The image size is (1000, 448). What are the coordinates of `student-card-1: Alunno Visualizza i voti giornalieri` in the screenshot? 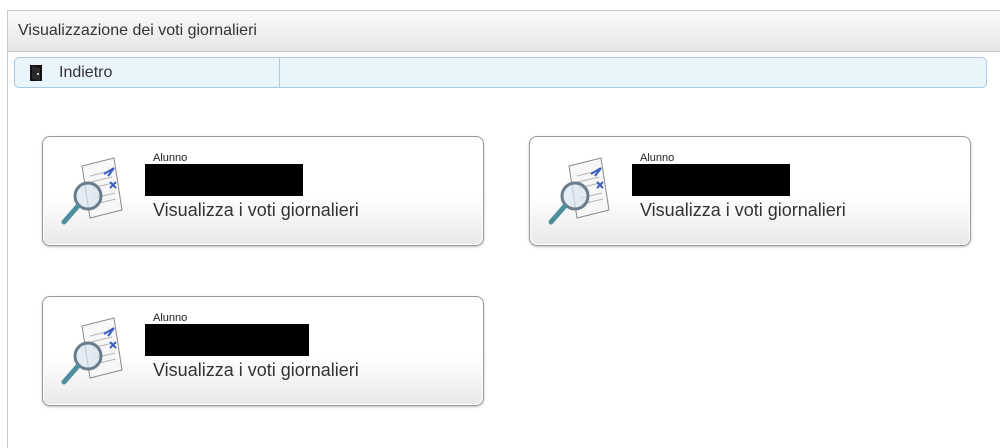 It's located at (263, 191).